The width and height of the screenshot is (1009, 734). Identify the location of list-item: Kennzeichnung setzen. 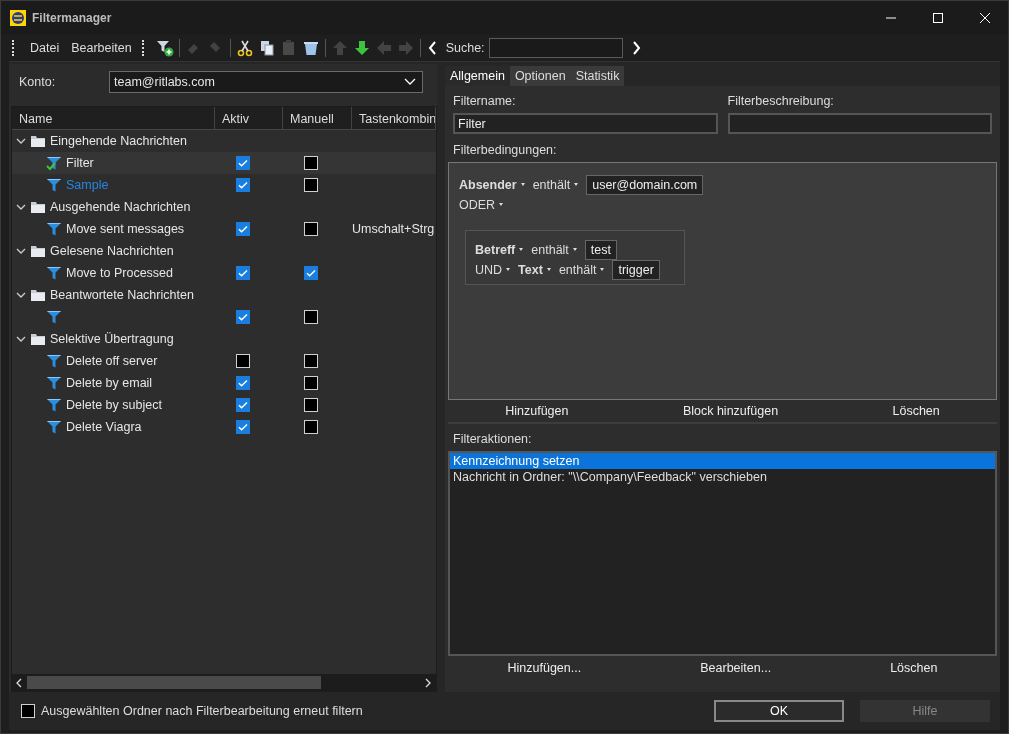
(722, 461).